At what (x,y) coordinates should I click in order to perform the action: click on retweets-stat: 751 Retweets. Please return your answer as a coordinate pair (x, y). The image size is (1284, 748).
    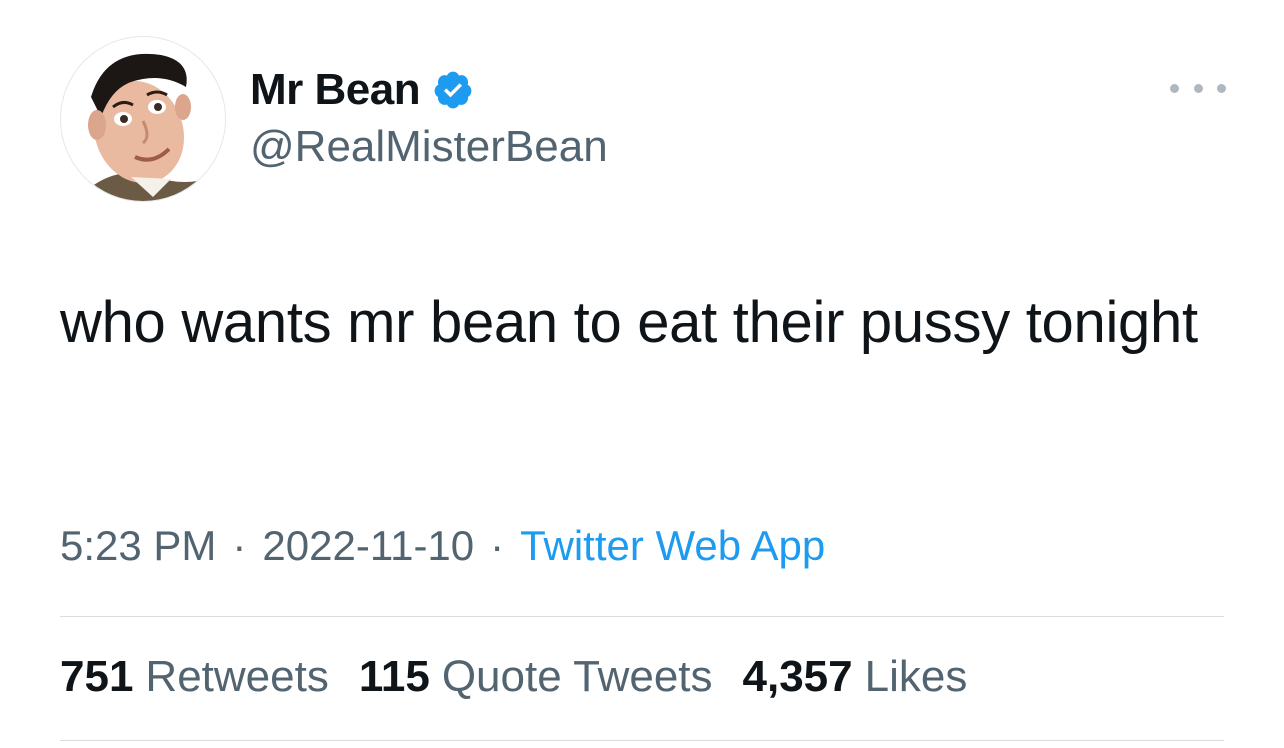
    Looking at the image, I should click on (194, 677).